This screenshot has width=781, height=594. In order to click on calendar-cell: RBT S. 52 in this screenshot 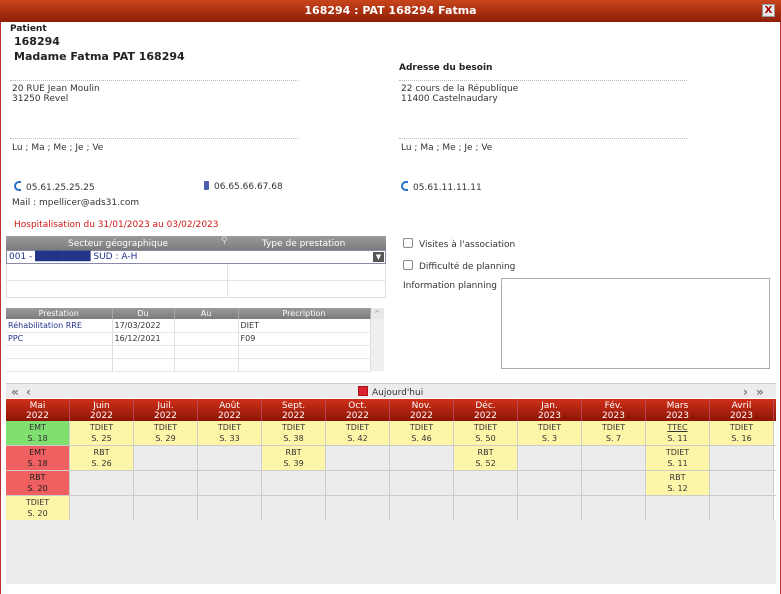, I will do `click(486, 458)`.